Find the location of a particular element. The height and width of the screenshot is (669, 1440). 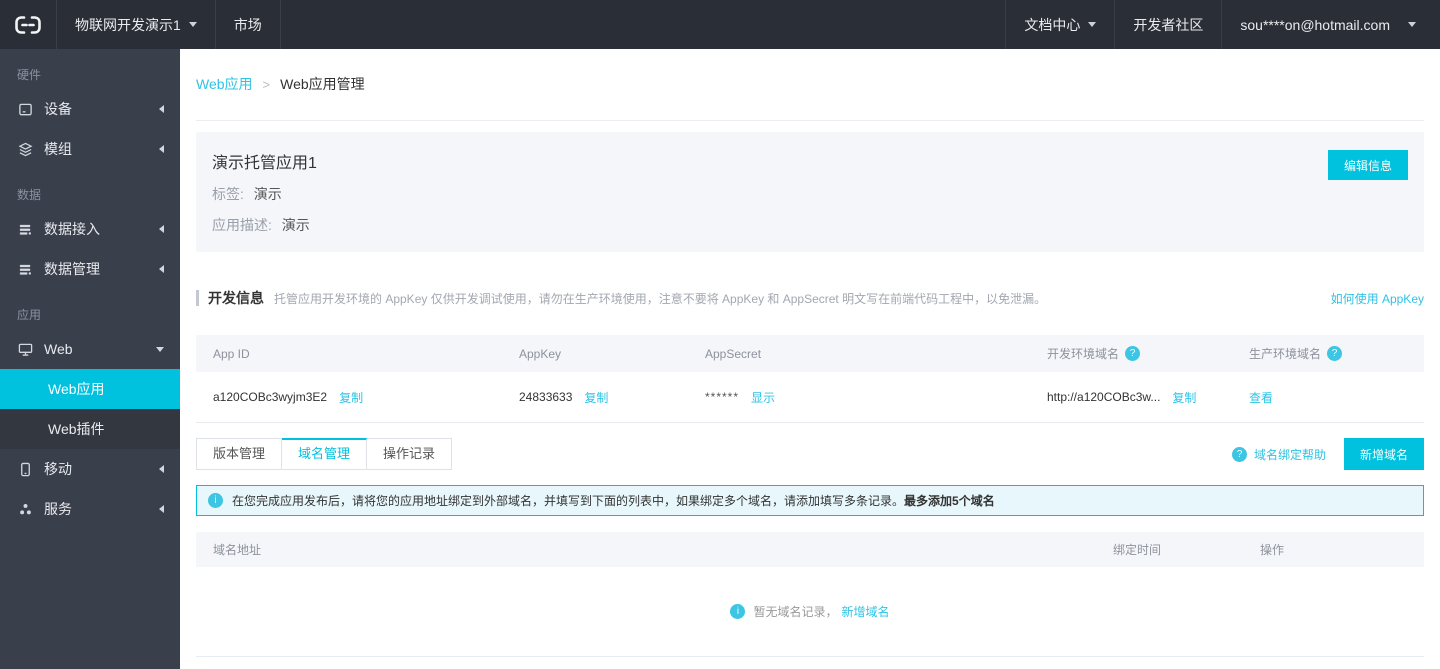

account-menu: sou****on@hotmail.com is located at coordinates (1330, 24).